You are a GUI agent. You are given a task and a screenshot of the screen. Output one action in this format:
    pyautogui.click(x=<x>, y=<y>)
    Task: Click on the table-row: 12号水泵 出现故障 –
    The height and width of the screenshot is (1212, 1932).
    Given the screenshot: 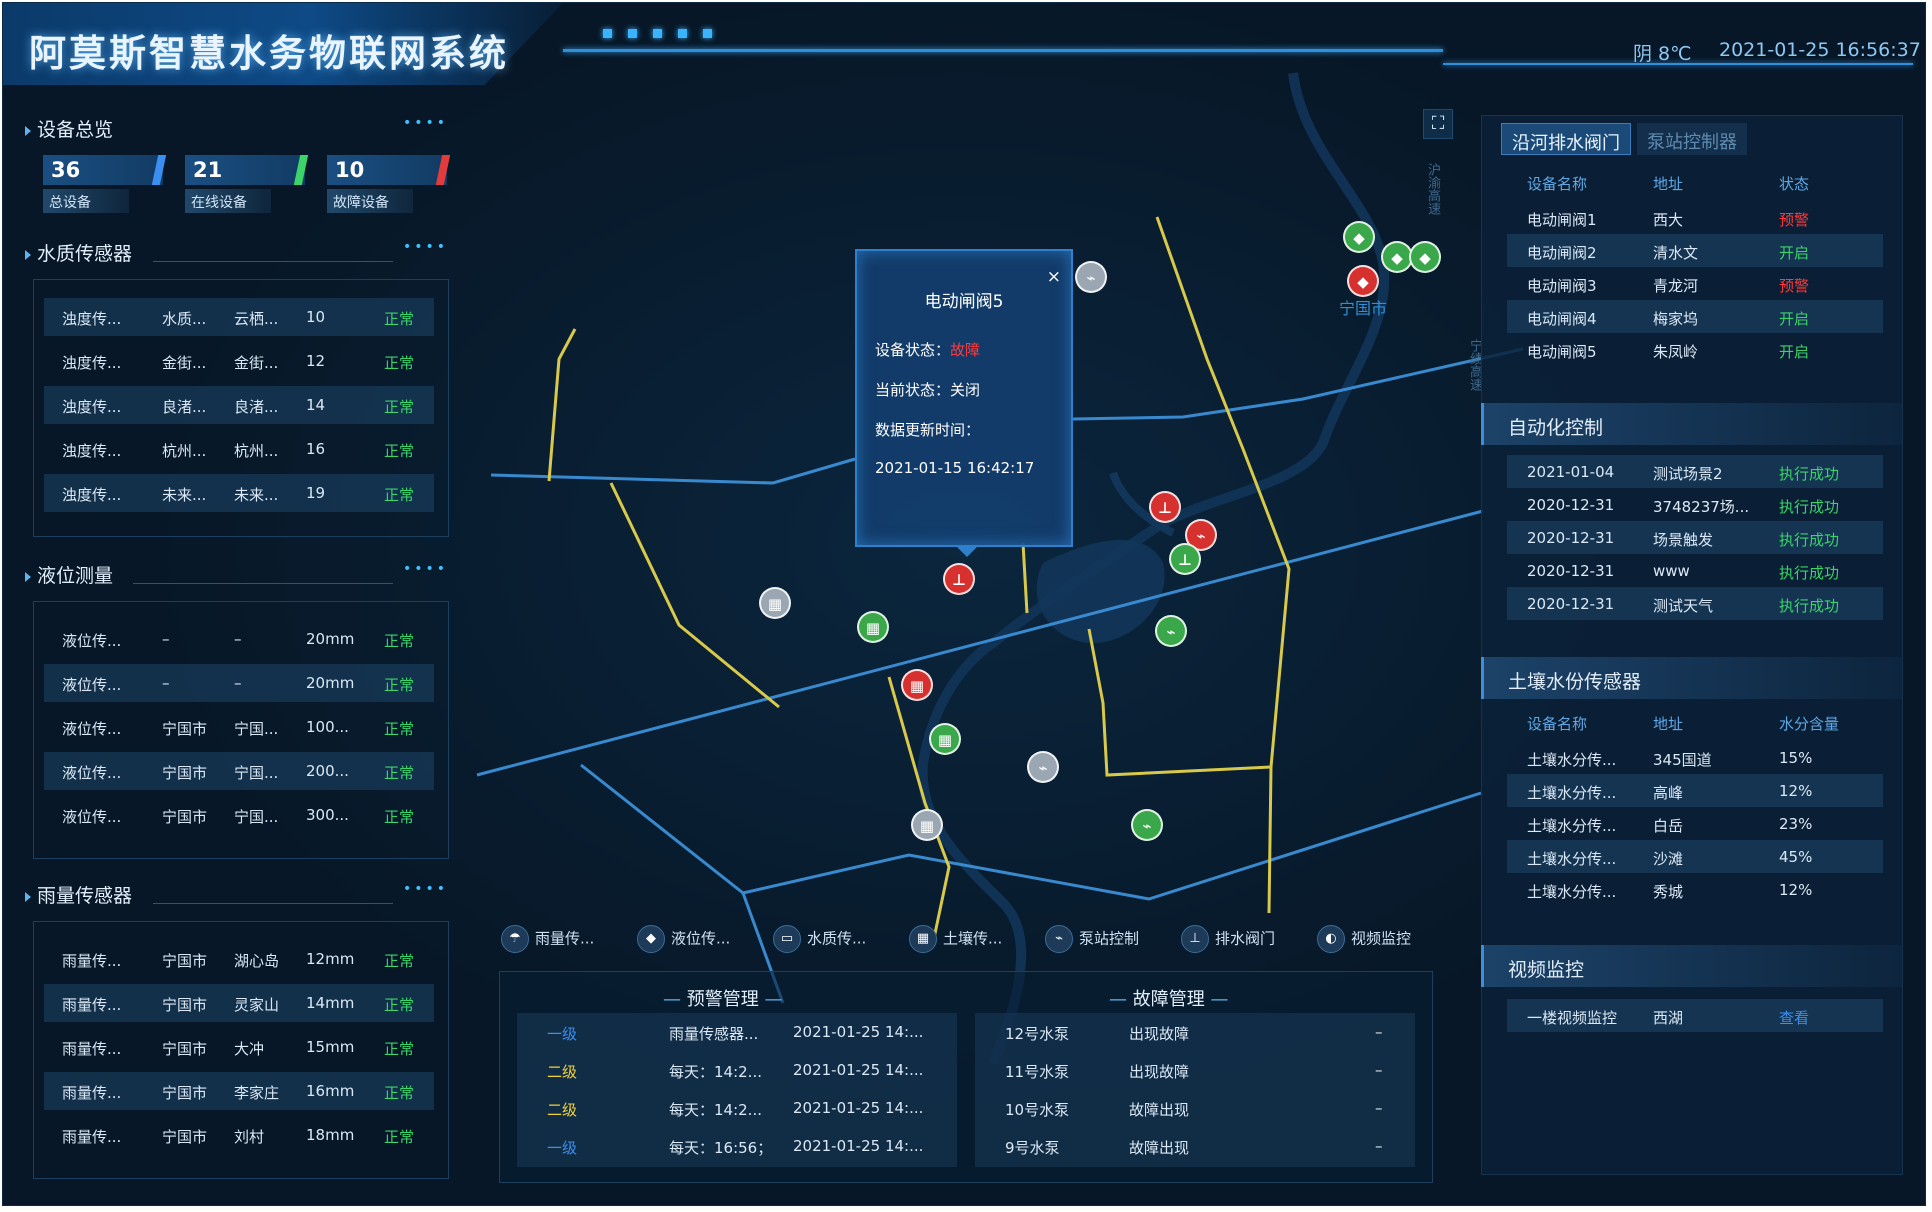 What is the action you would take?
    pyautogui.click(x=1195, y=1032)
    